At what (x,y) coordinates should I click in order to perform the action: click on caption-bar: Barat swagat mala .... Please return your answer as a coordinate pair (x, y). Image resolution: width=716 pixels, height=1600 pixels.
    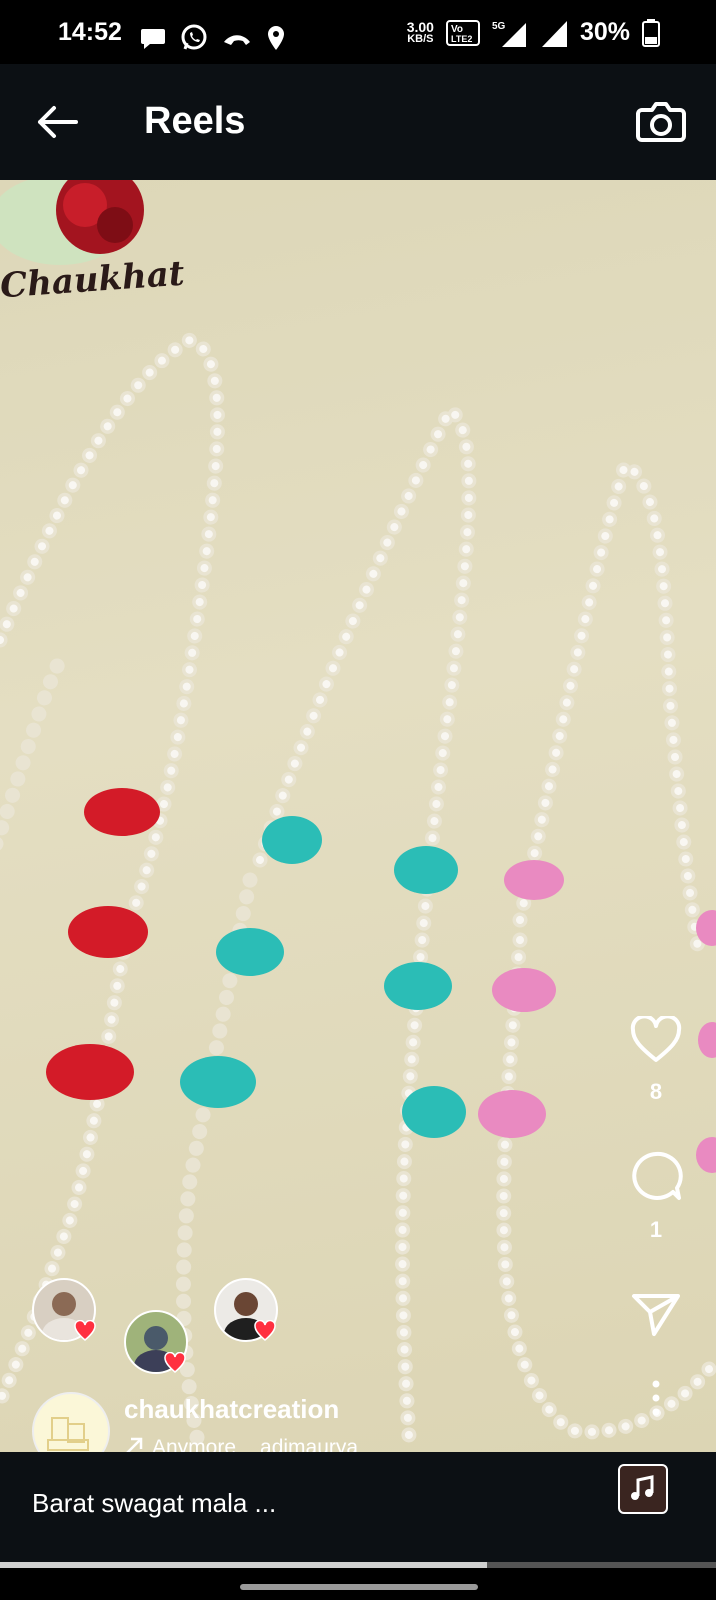
    Looking at the image, I should click on (358, 1507).